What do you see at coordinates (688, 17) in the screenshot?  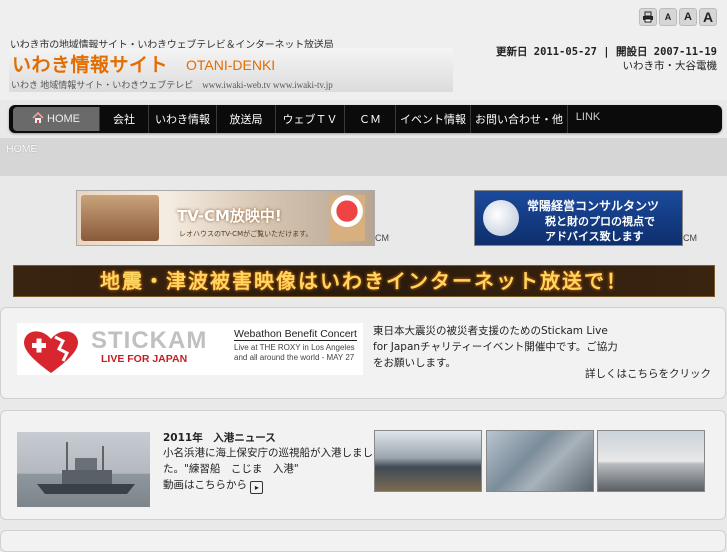 I see `font-medium-button: A` at bounding box center [688, 17].